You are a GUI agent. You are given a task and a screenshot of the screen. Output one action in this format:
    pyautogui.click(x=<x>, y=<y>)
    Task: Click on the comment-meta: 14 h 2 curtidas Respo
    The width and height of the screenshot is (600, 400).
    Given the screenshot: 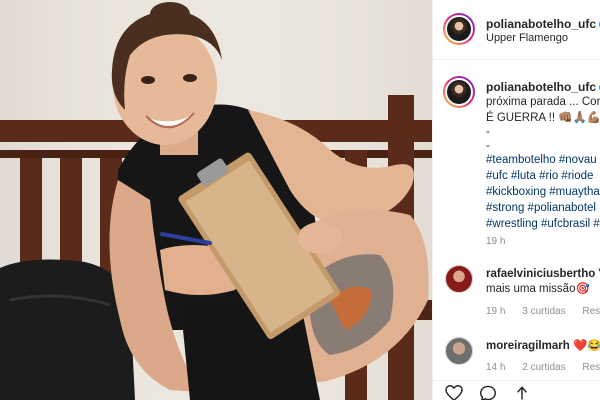 What is the action you would take?
    pyautogui.click(x=543, y=367)
    